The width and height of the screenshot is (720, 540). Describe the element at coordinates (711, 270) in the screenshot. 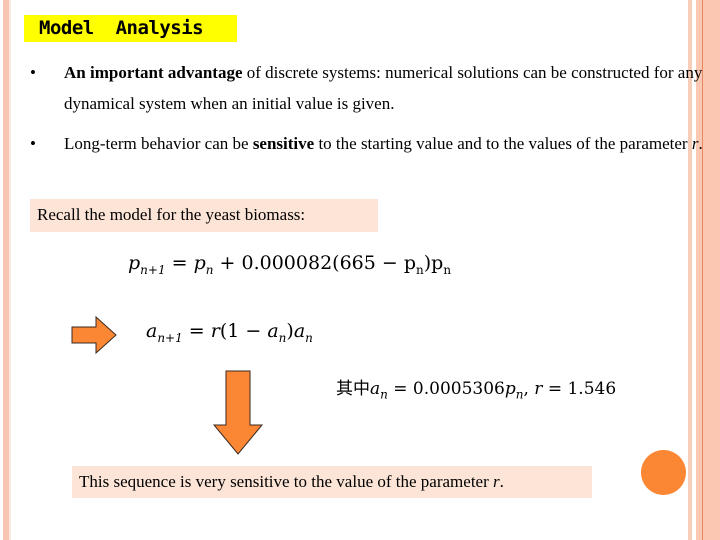

I see `right-border-band` at that location.